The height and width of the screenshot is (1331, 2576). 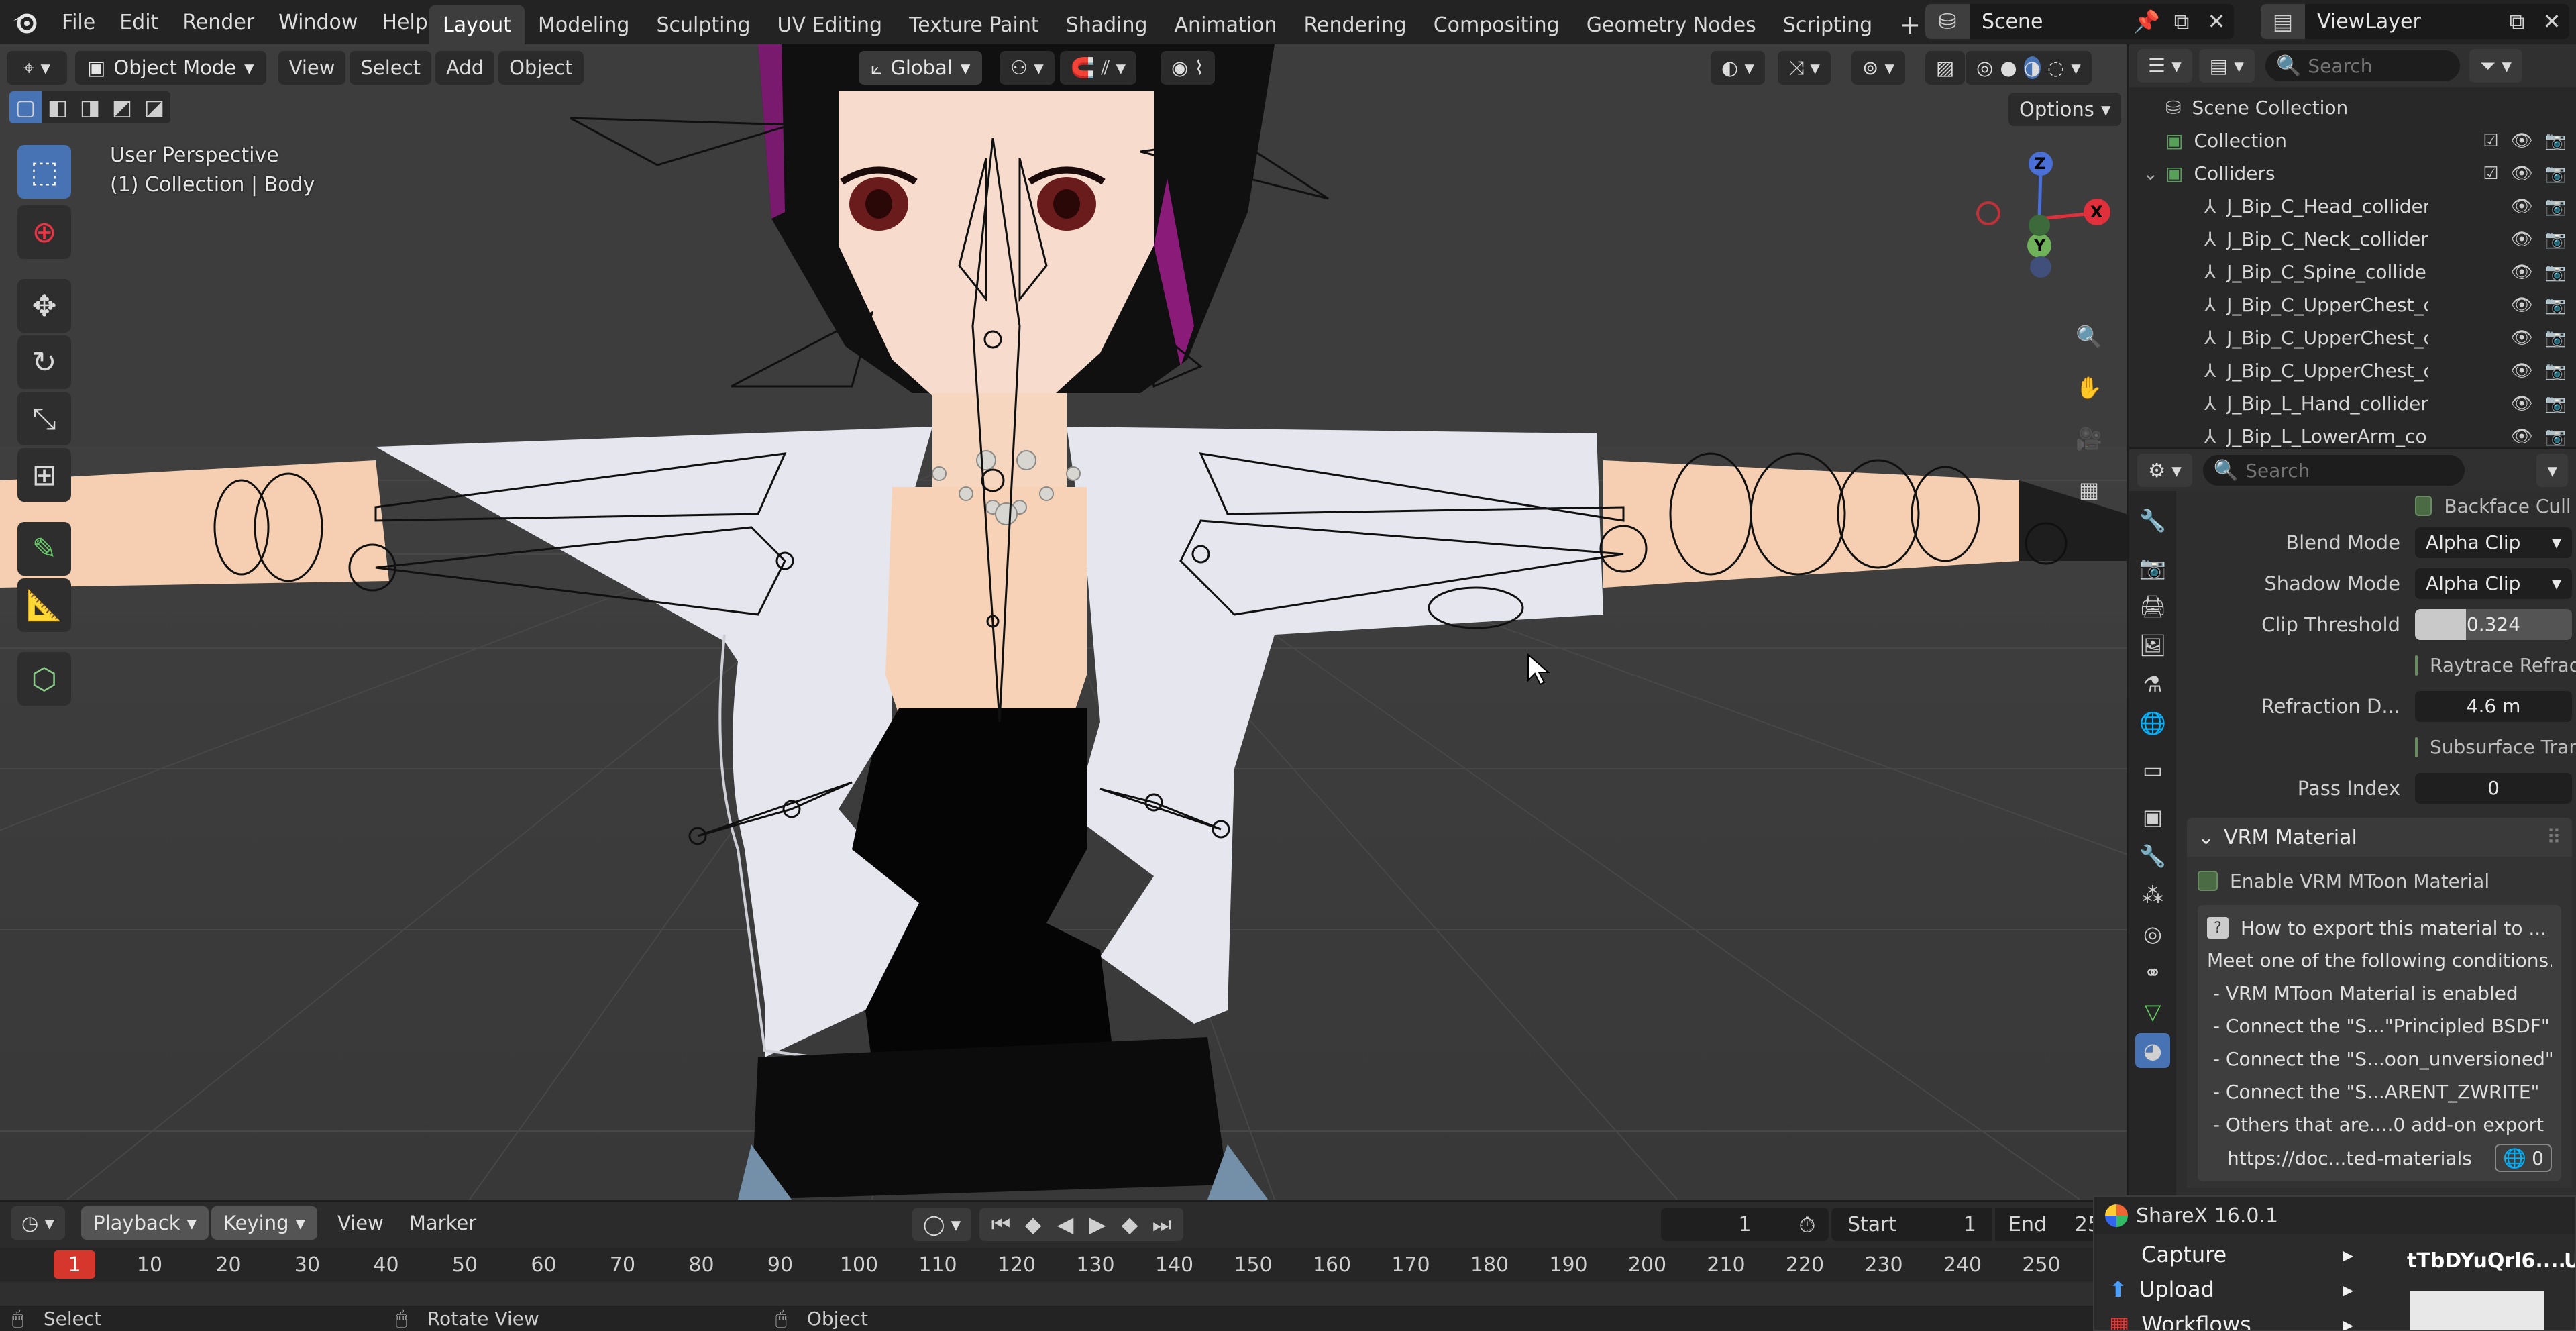 What do you see at coordinates (390, 68) in the screenshot?
I see `viewport-menu-select: Select` at bounding box center [390, 68].